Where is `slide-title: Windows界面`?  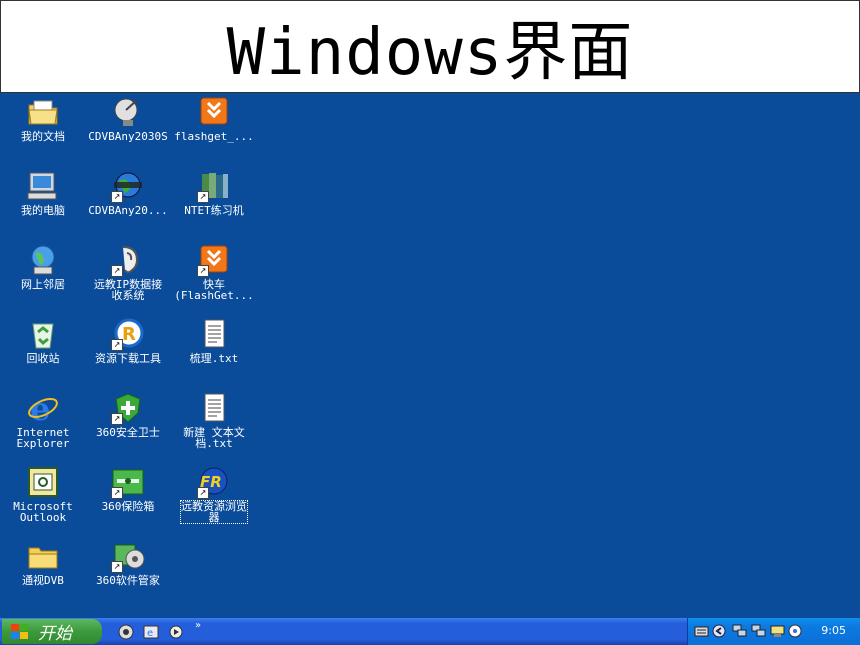 slide-title: Windows界面 is located at coordinates (430, 52).